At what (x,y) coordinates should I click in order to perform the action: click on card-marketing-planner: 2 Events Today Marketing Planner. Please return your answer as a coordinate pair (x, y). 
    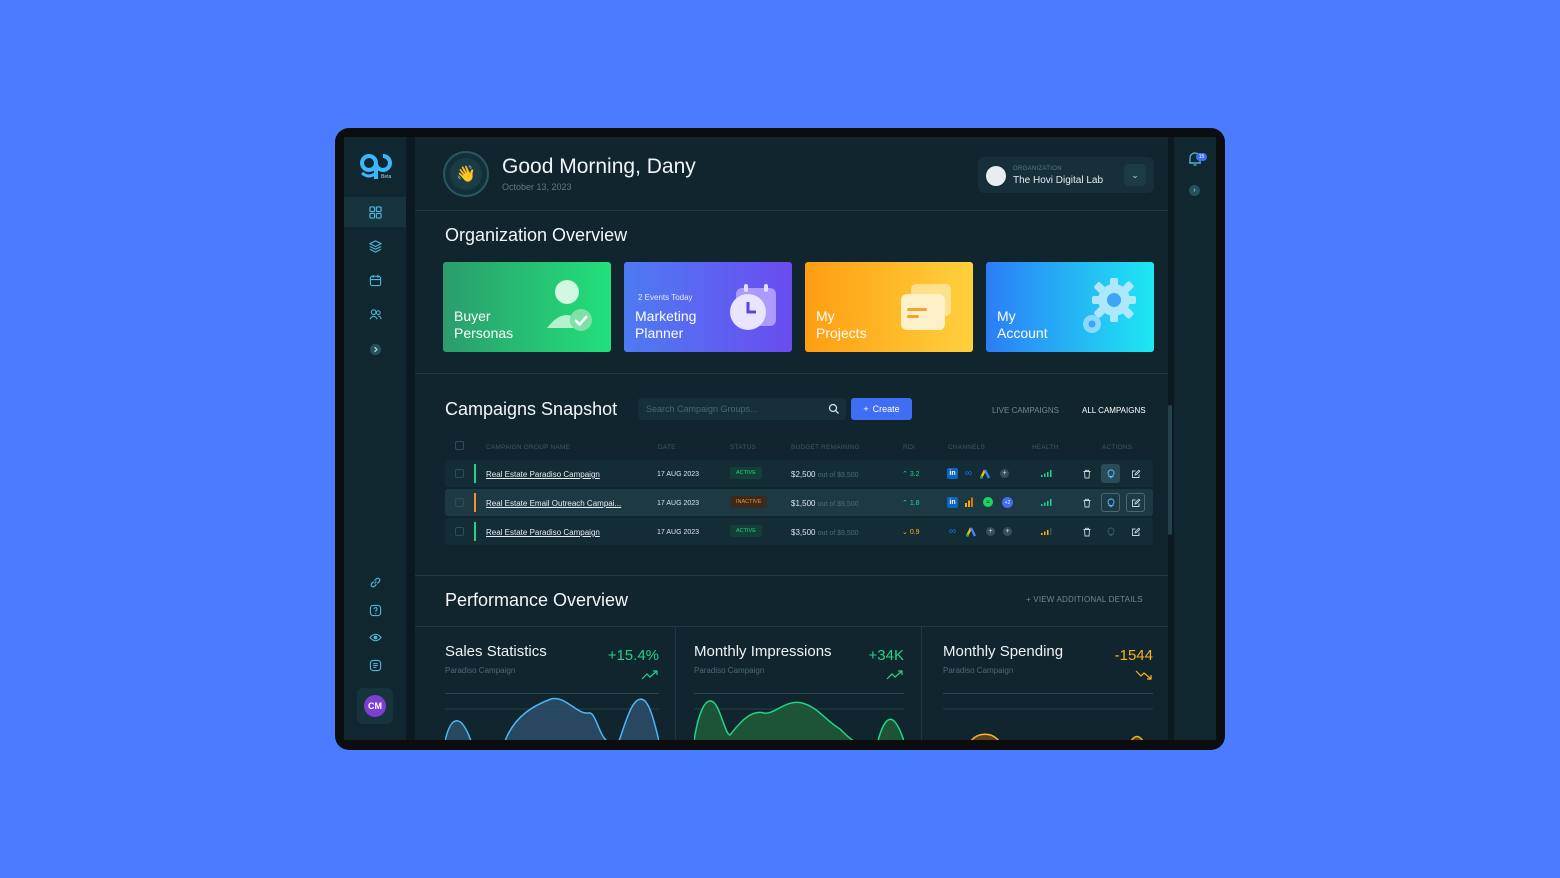
    Looking at the image, I should click on (708, 307).